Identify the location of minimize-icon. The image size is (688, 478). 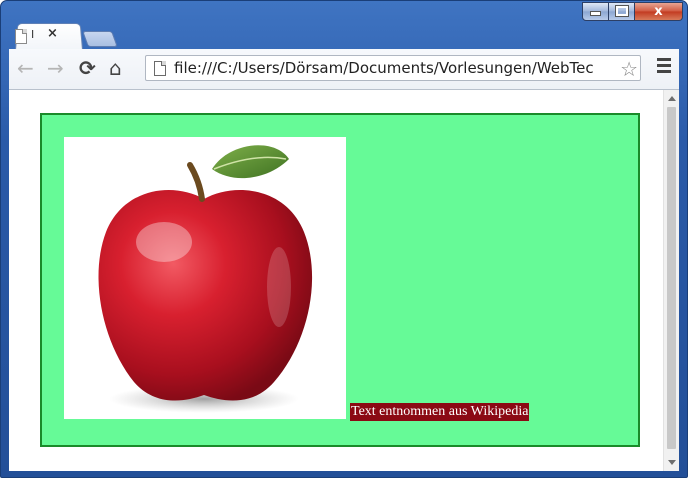
(595, 13).